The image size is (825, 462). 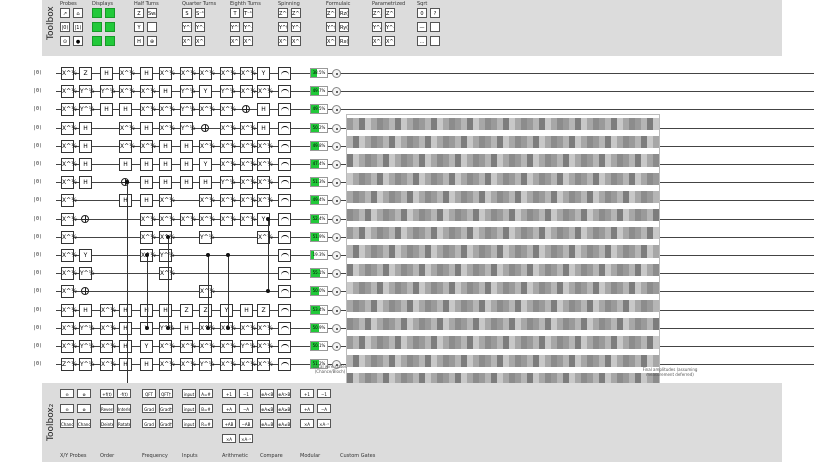 What do you see at coordinates (65, 27) in the screenshot?
I see `toolbox-gate: |0⟩⟨0|` at bounding box center [65, 27].